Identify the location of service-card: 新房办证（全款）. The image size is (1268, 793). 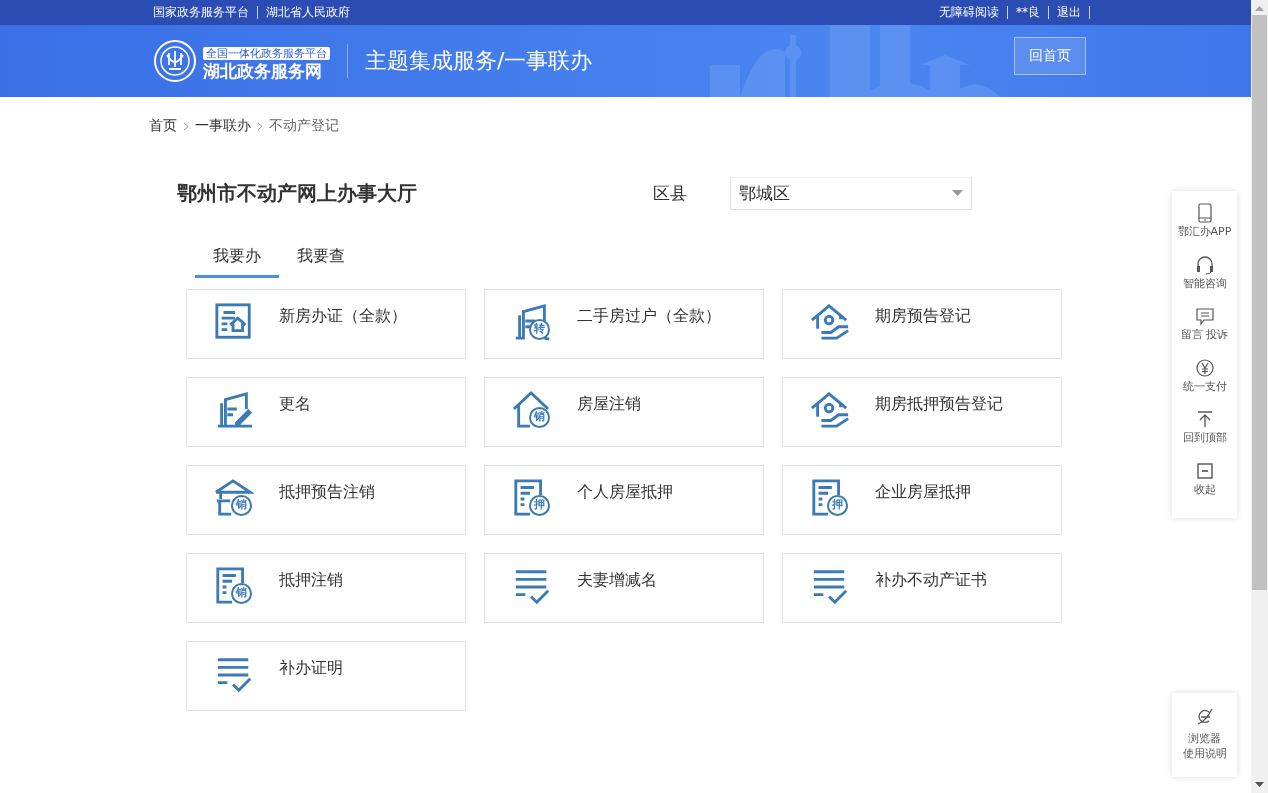
(326, 324).